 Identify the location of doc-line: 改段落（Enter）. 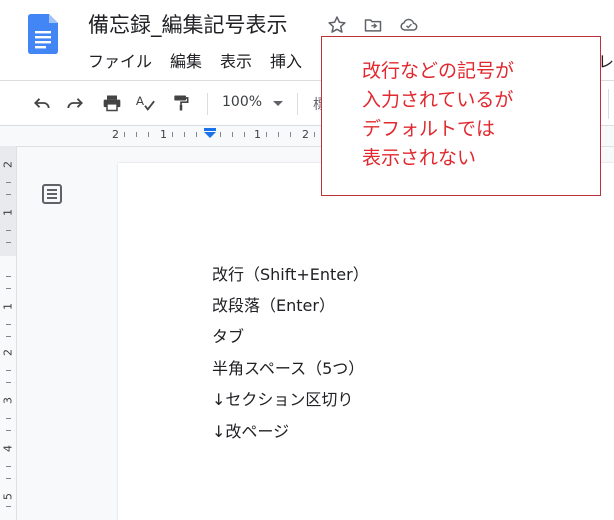
(273, 304).